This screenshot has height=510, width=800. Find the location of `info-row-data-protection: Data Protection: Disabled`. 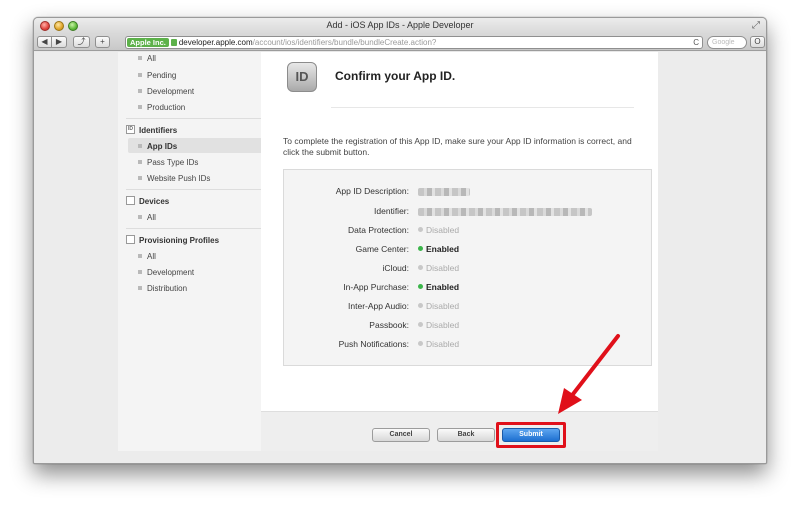

info-row-data-protection: Data Protection: Disabled is located at coordinates (404, 230).